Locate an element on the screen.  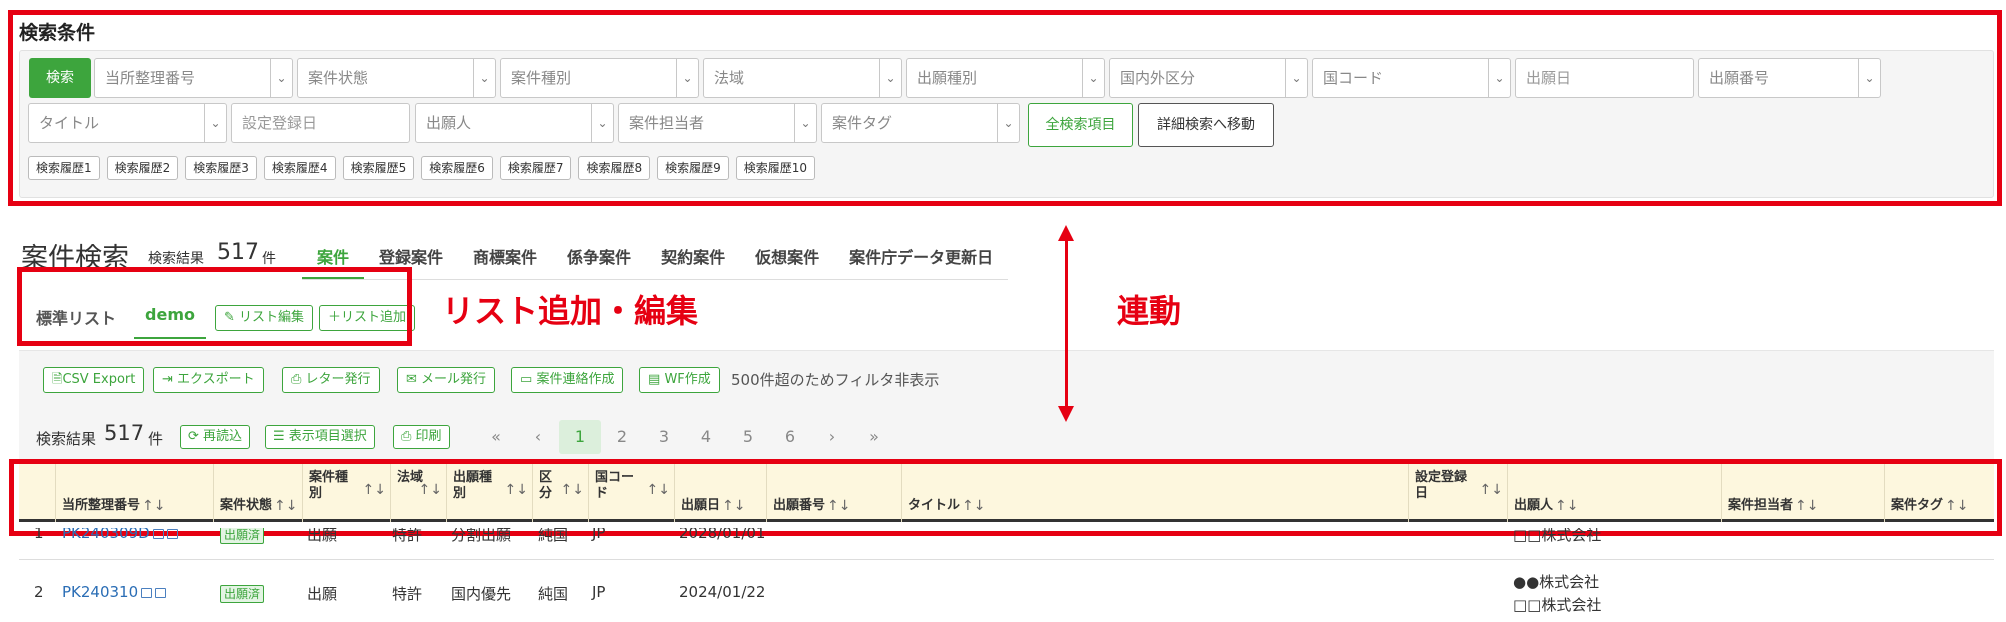
page-2: 2 is located at coordinates (622, 437).